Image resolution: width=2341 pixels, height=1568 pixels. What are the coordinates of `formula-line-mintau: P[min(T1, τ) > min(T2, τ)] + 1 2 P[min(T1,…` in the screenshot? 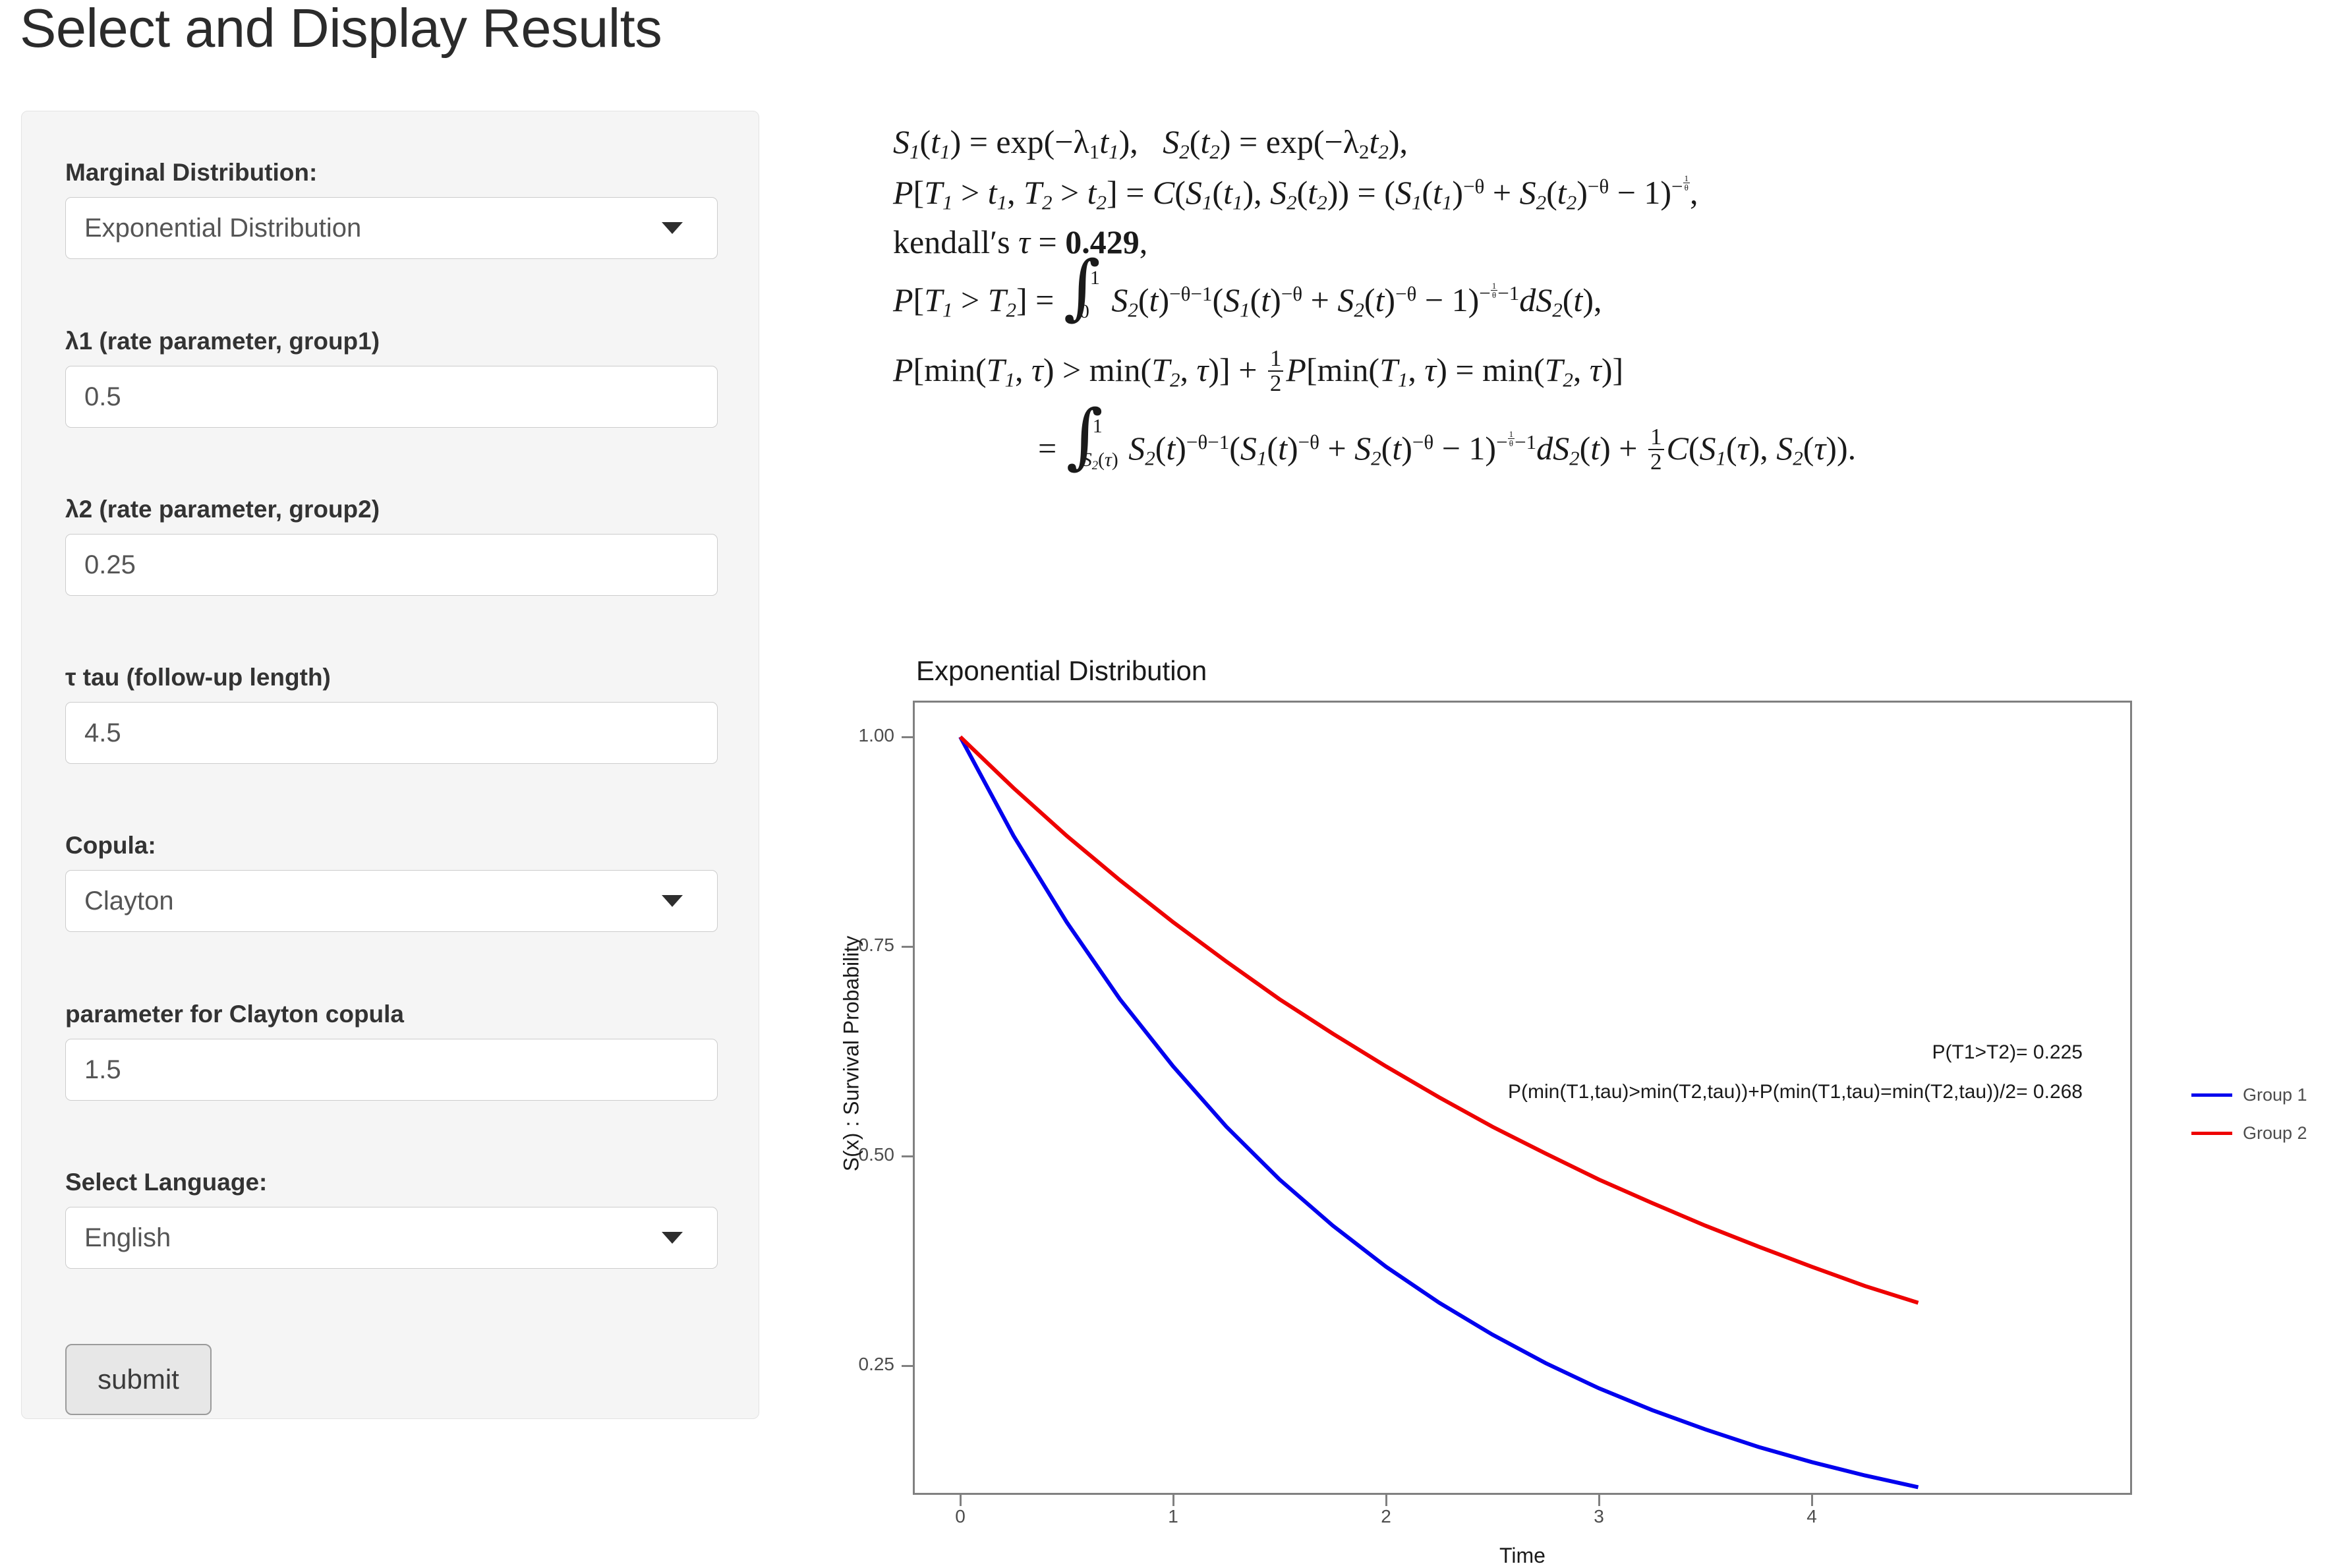 It's located at (1258, 370).